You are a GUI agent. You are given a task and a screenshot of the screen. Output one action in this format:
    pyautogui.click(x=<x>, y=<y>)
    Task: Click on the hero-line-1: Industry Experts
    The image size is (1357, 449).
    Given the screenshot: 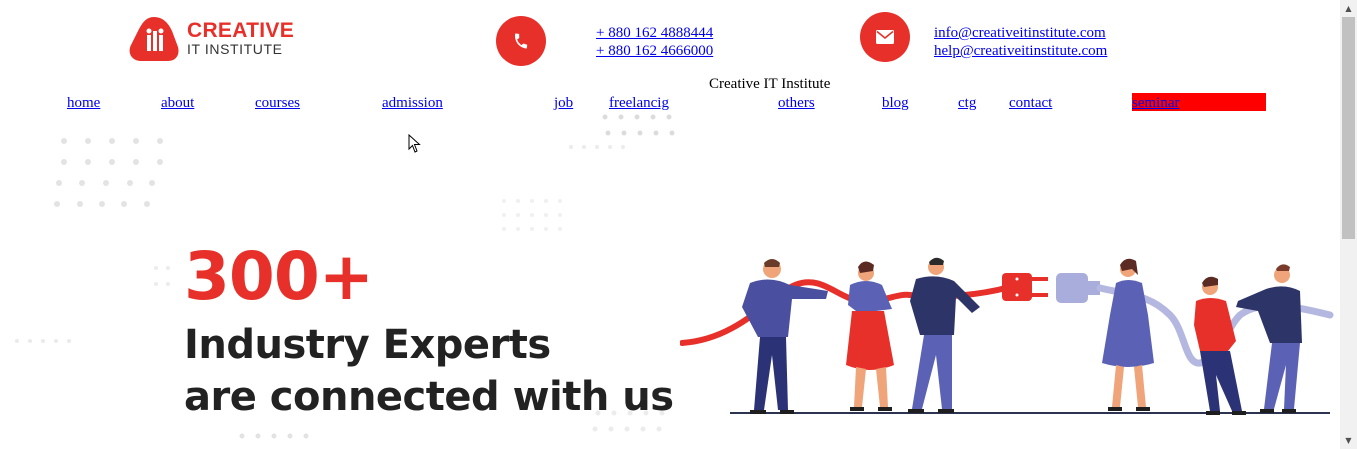 What is the action you would take?
    pyautogui.click(x=367, y=345)
    